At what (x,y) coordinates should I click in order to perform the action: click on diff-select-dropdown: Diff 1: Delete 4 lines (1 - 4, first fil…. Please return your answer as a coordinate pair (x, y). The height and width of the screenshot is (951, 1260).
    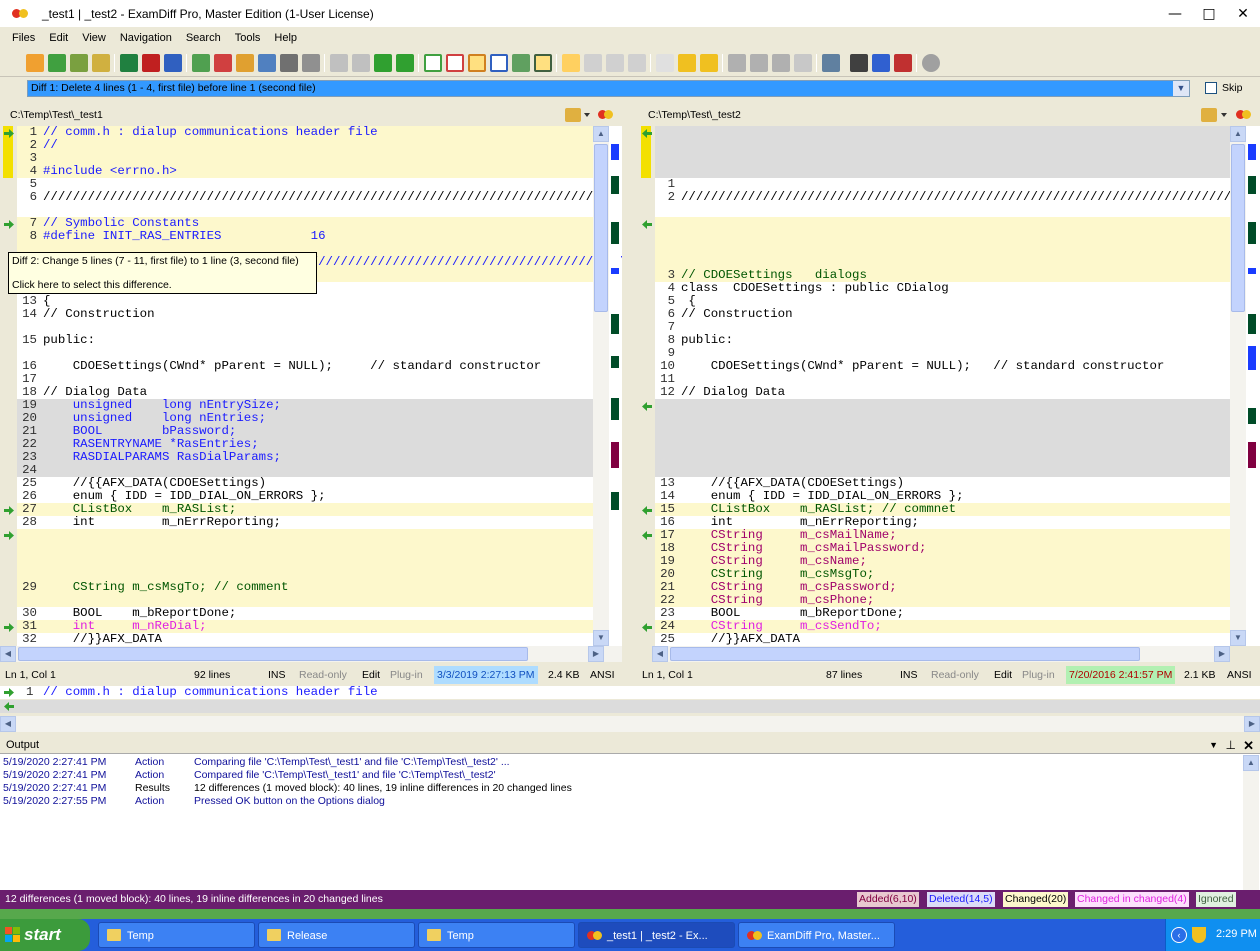
    Looking at the image, I should click on (608, 88).